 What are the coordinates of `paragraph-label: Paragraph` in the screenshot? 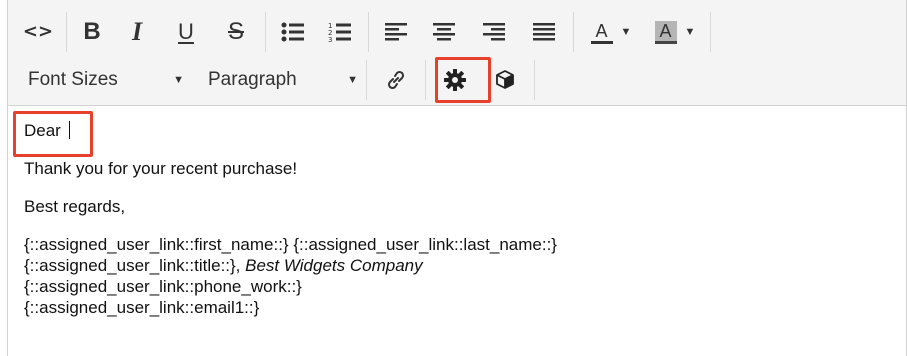 It's located at (252, 79).